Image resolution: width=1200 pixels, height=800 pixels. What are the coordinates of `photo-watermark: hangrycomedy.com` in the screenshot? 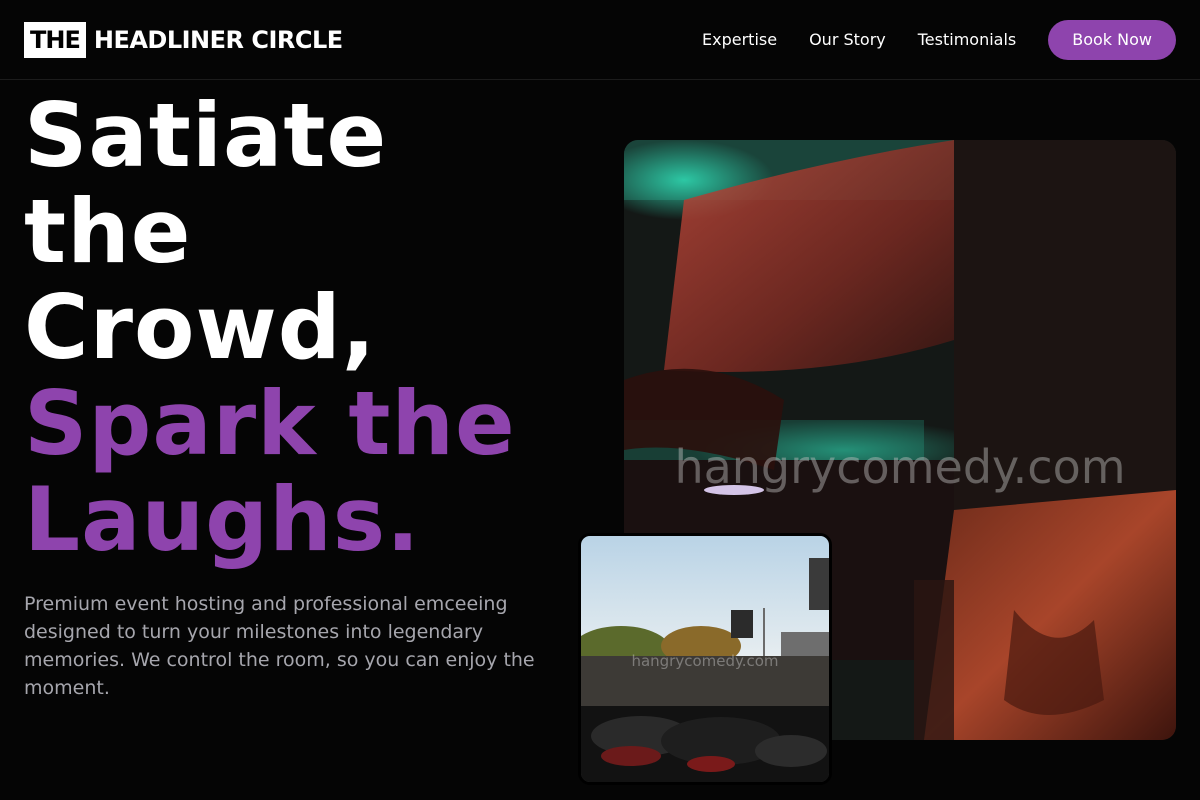 It's located at (900, 467).